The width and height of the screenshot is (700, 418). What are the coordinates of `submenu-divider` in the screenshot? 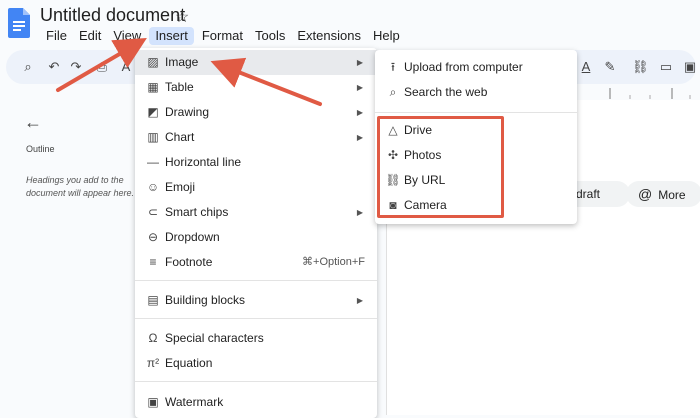 It's located at (476, 112).